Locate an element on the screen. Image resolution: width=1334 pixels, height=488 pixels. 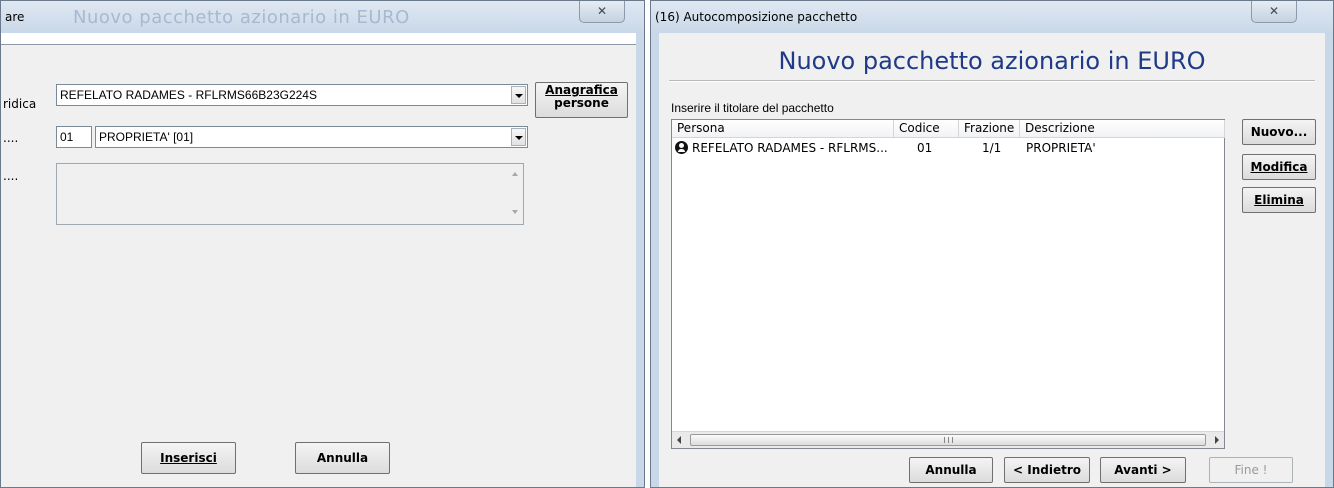
note-textarea is located at coordinates (290, 194).